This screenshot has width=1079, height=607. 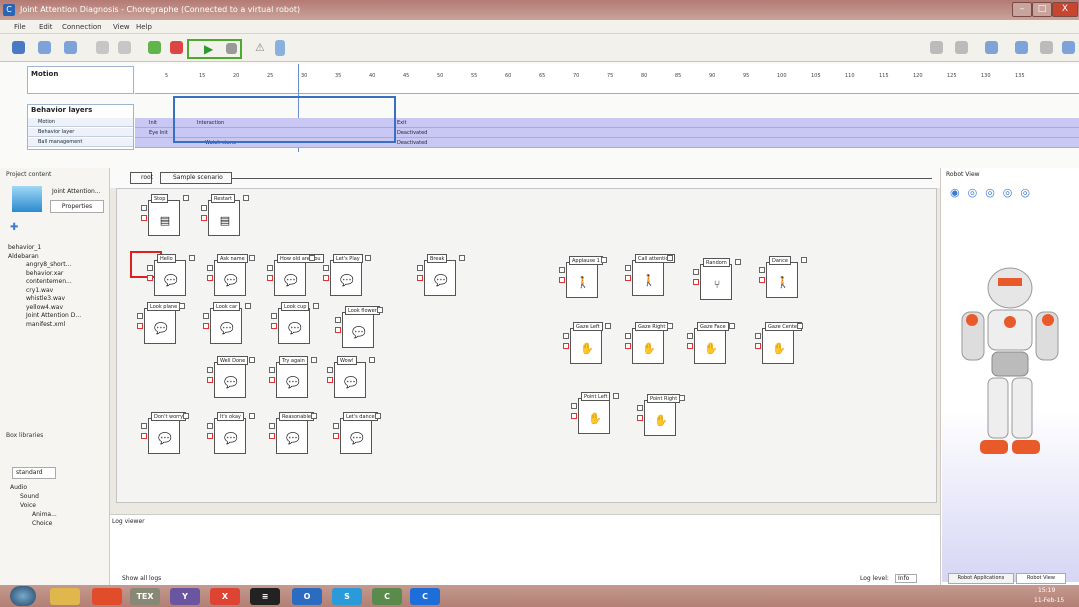 What do you see at coordinates (1065, 9) in the screenshot?
I see `close-button: X` at bounding box center [1065, 9].